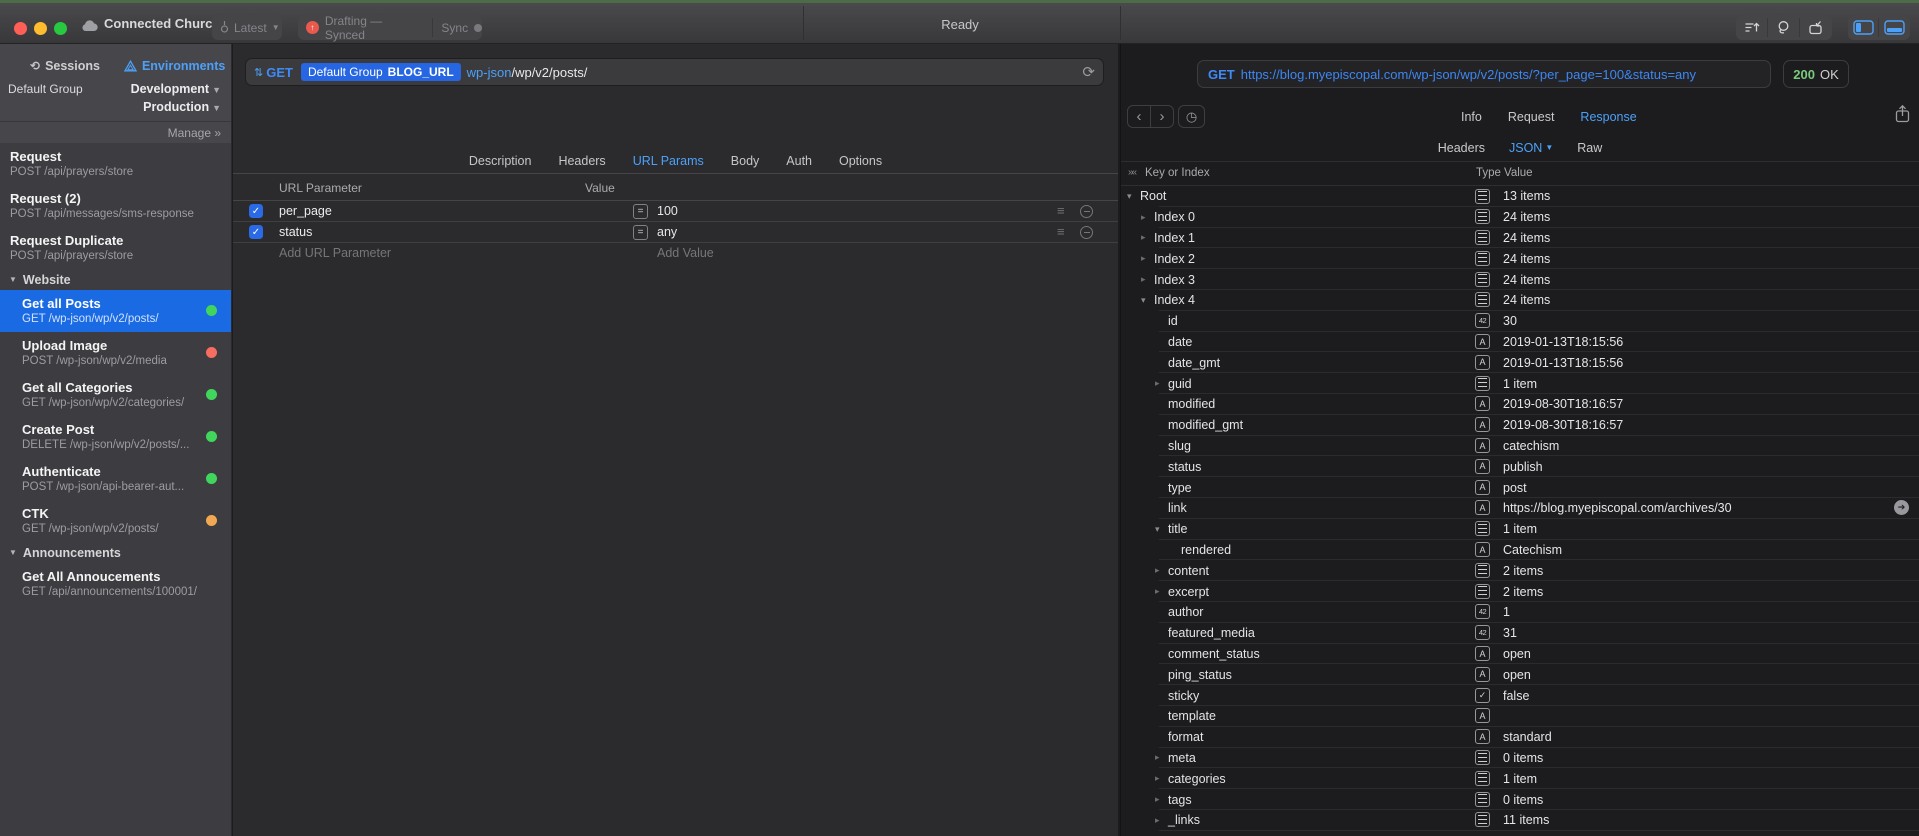  What do you see at coordinates (1531, 148) in the screenshot?
I see `response-view-tab: JSON ▼` at bounding box center [1531, 148].